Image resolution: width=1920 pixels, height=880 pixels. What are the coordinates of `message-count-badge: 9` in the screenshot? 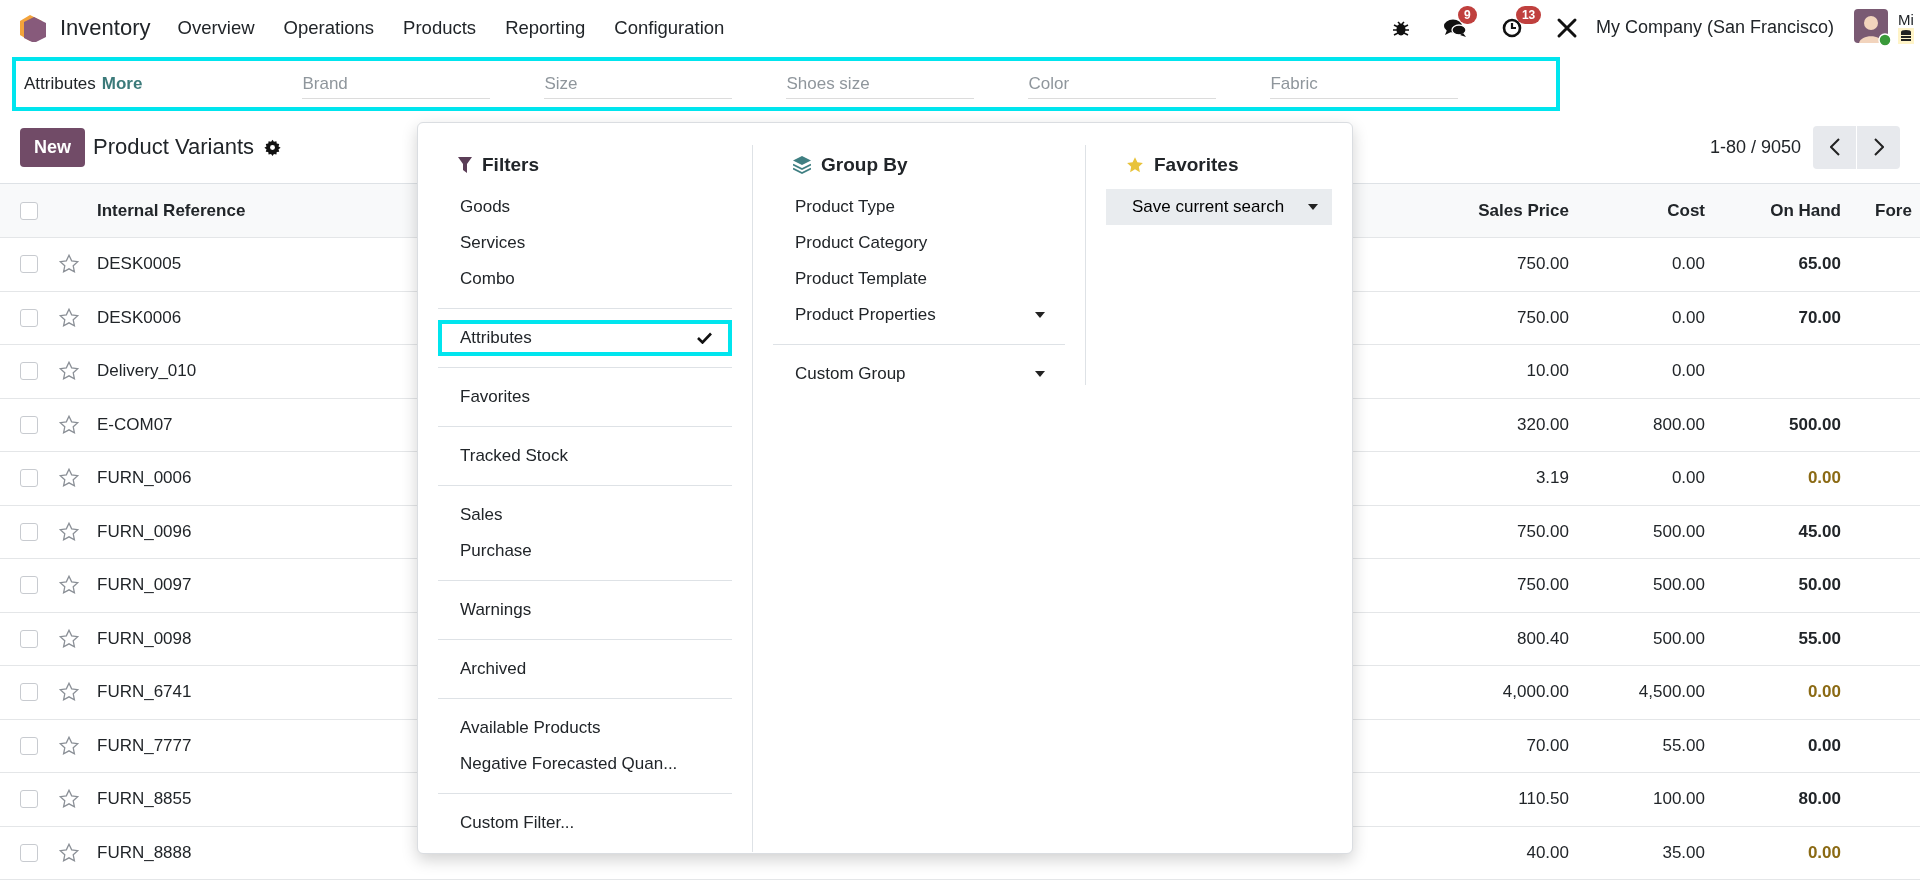 It's located at (1467, 14).